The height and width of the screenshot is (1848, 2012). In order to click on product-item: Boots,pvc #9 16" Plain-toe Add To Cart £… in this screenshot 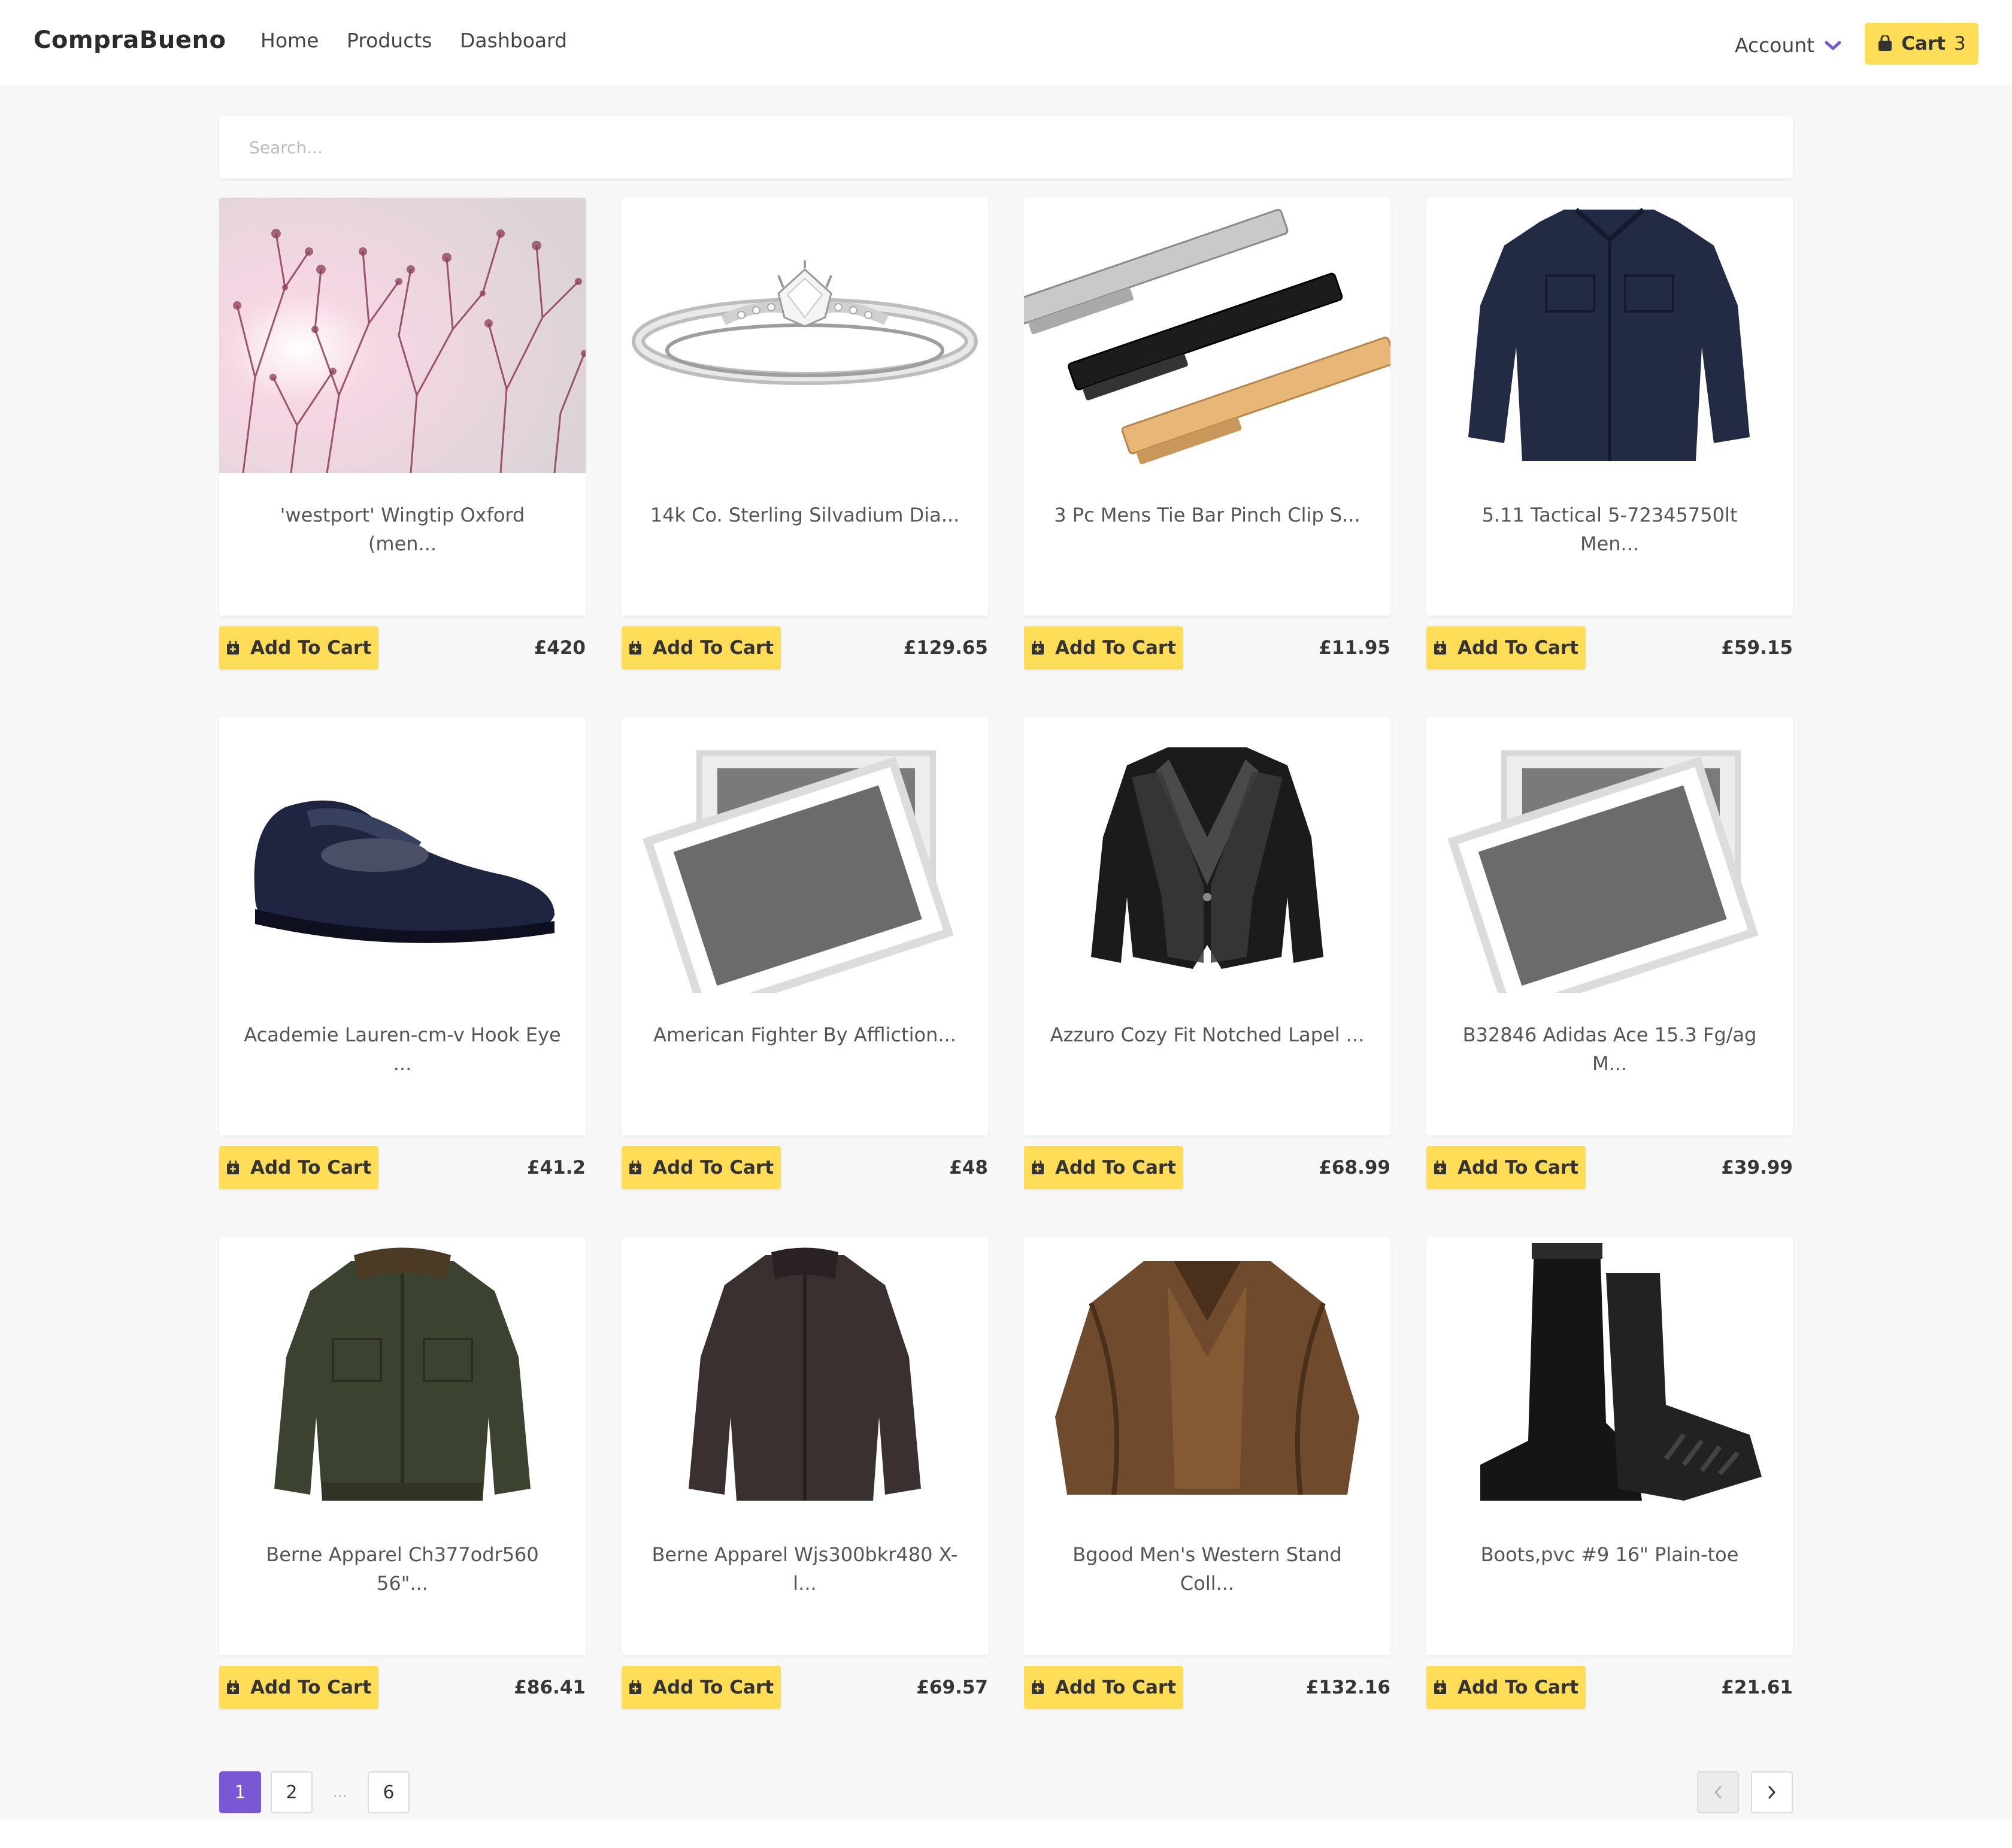, I will do `click(1609, 1497)`.